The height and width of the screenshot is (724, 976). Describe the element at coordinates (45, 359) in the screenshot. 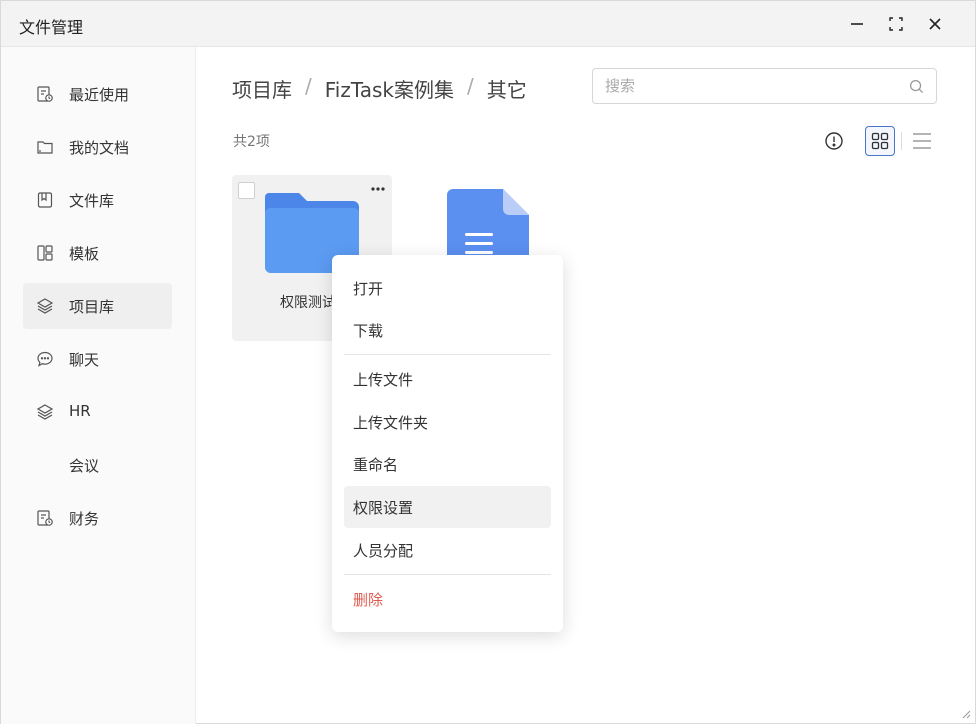

I see `chat-bubble-icon` at that location.